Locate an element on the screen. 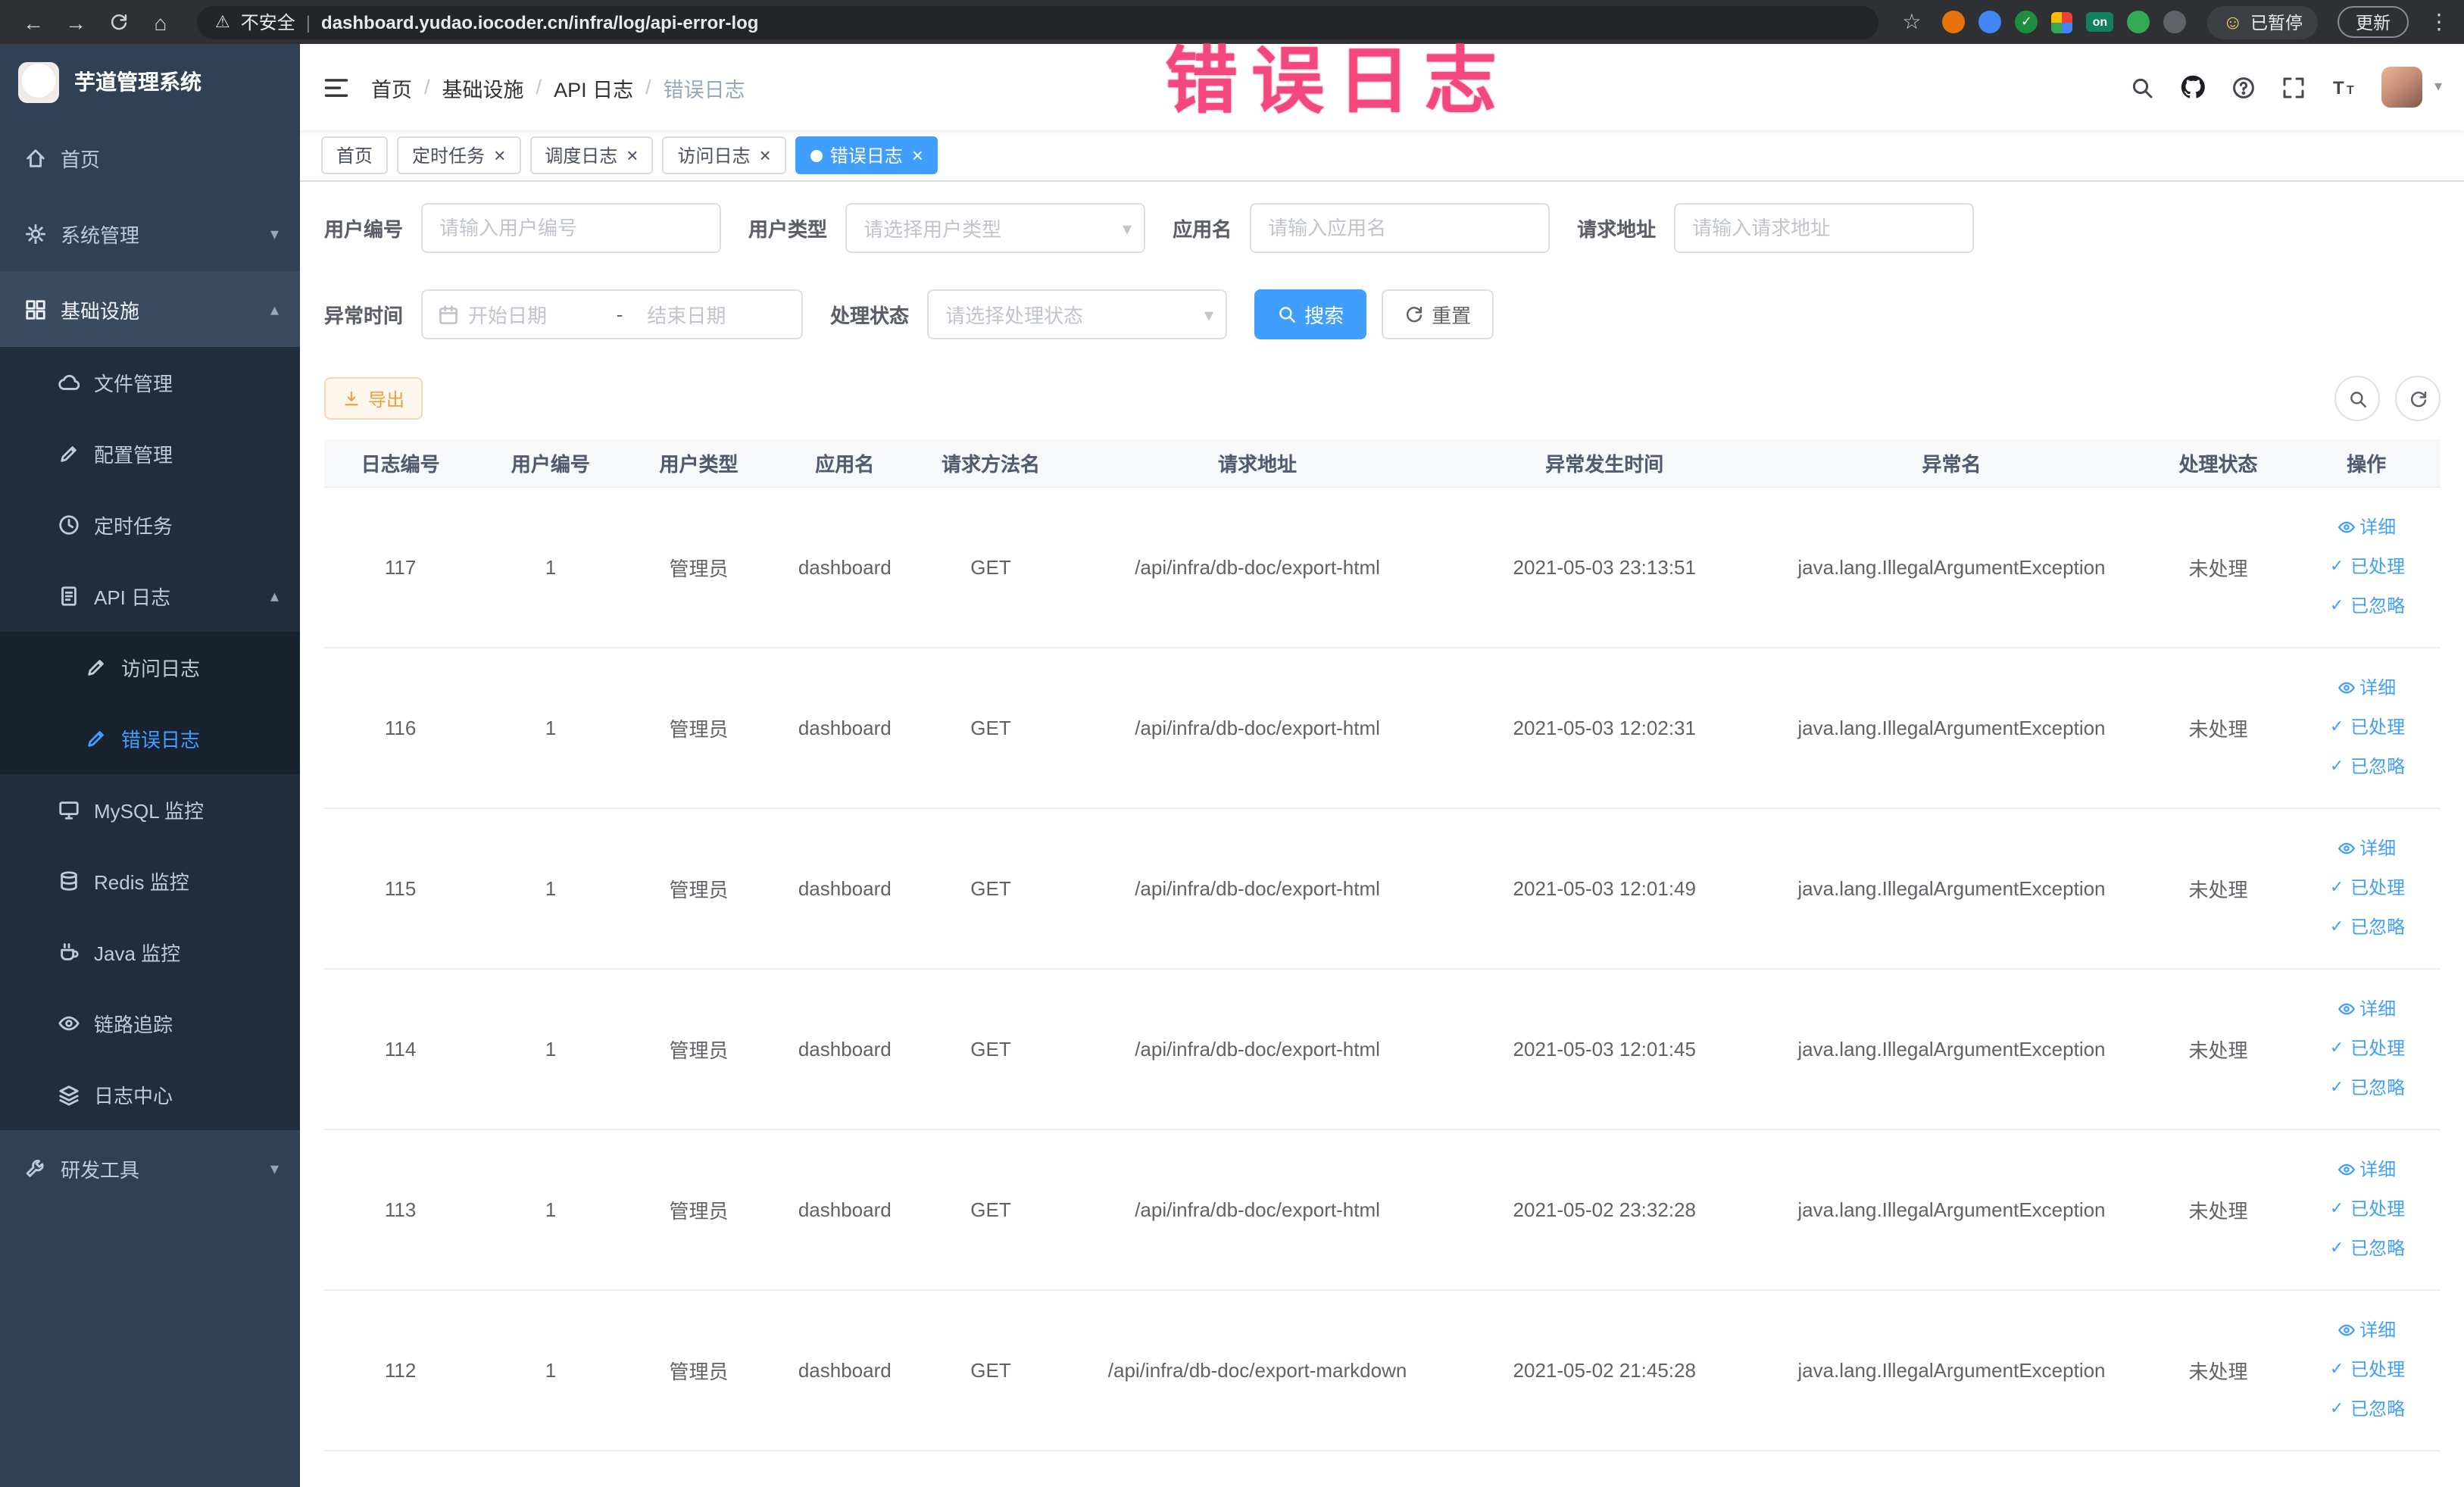 The height and width of the screenshot is (1487, 2464). toggle-search-button is located at coordinates (2357, 398).